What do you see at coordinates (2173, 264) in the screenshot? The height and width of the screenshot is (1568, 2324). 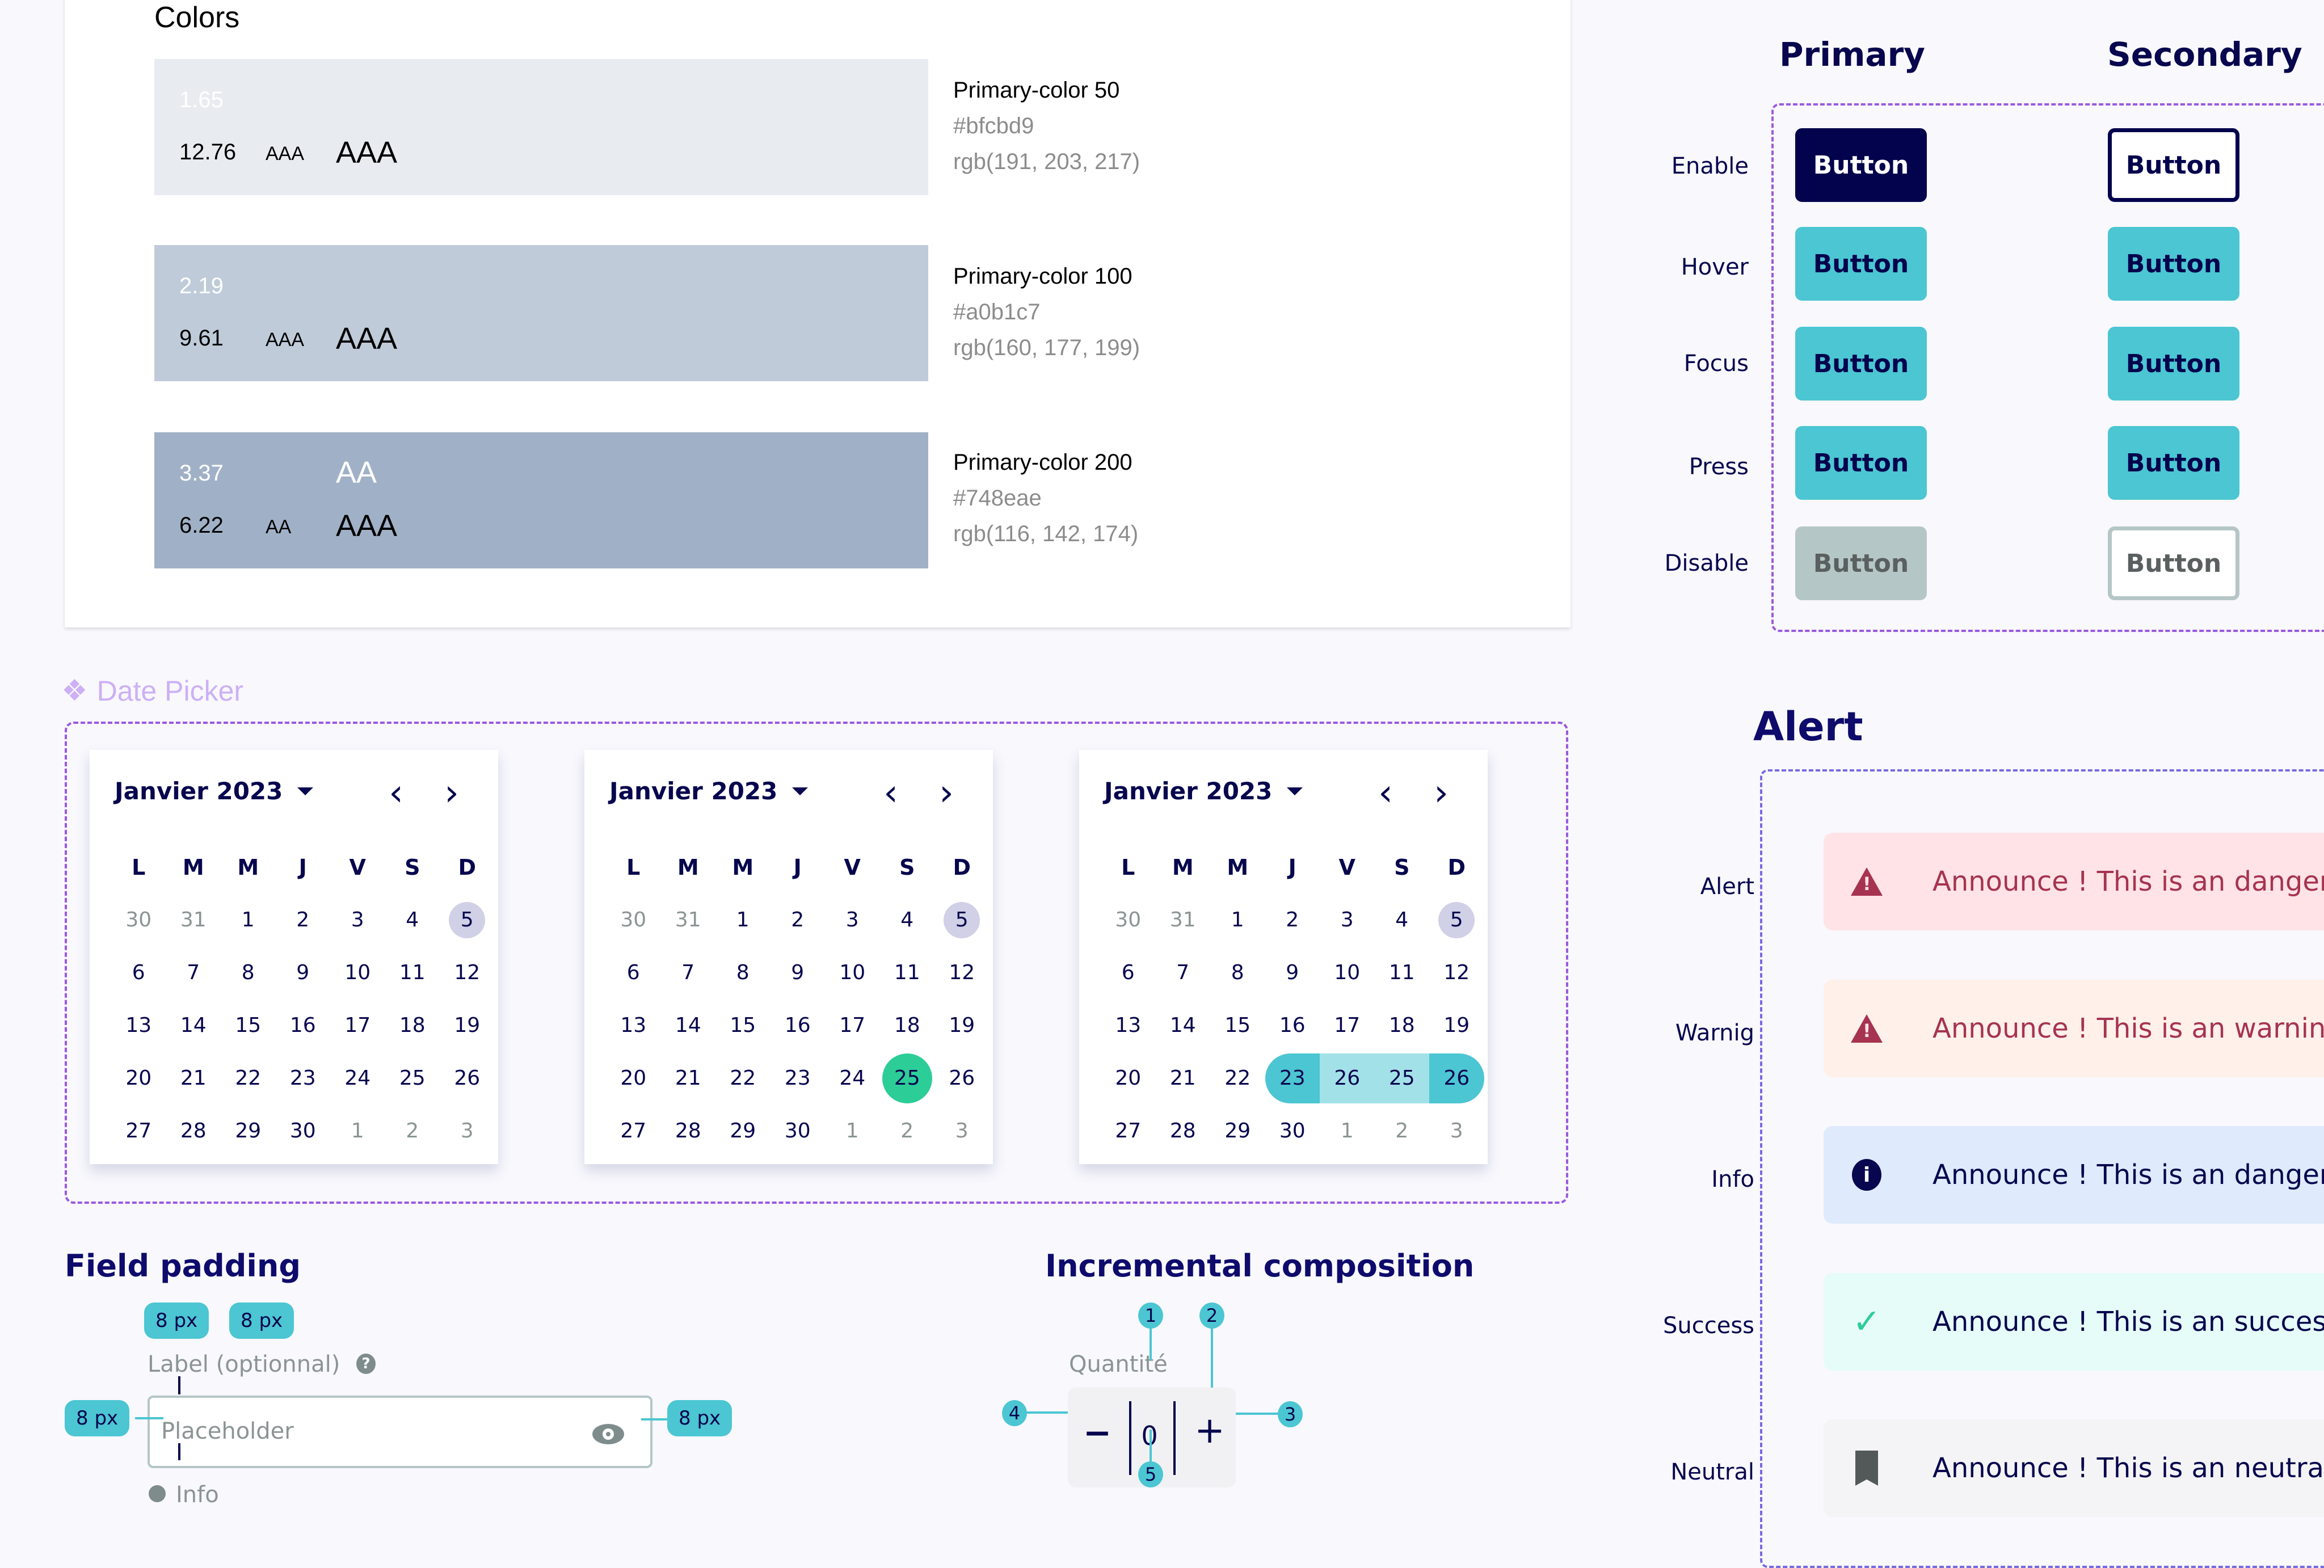 I see `secondary-button-hover: Button` at bounding box center [2173, 264].